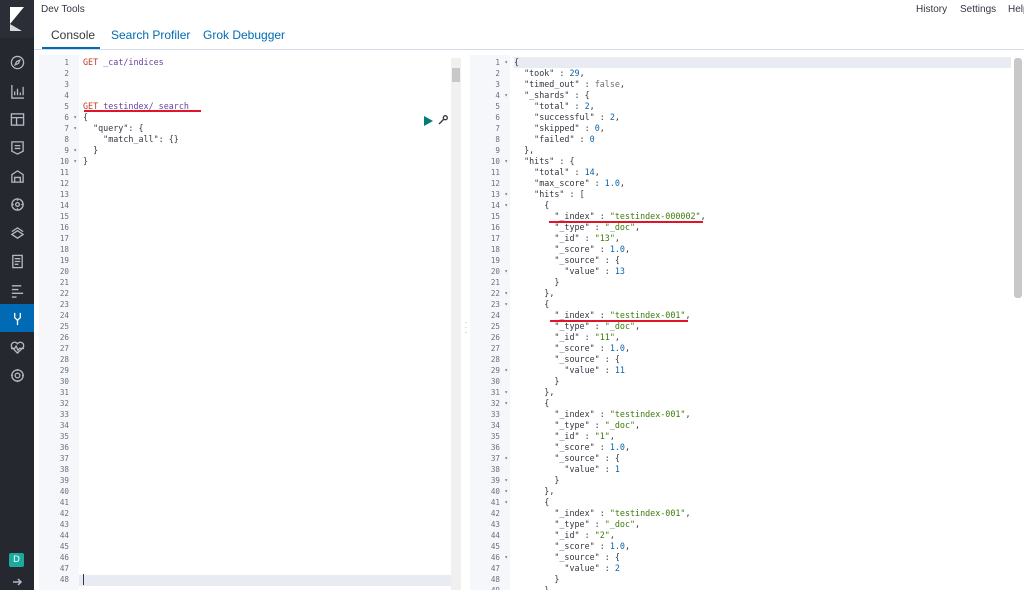 This screenshot has height=590, width=1024. Describe the element at coordinates (17, 261) in the screenshot. I see `logs-icon` at that location.